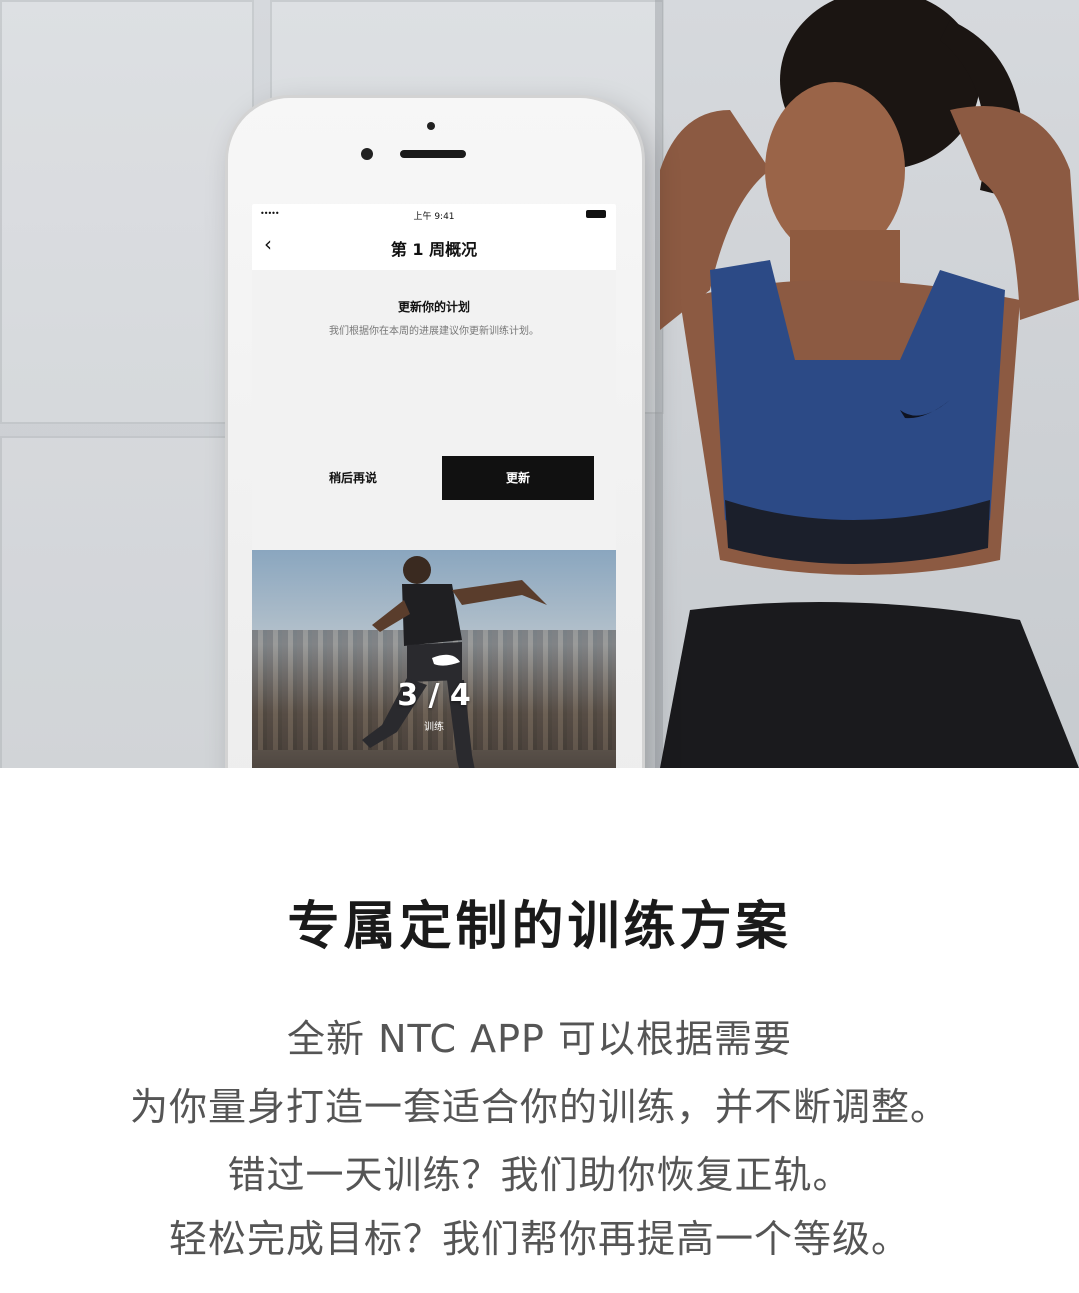 The width and height of the screenshot is (1079, 1293). Describe the element at coordinates (518, 478) in the screenshot. I see `update-button: 更新` at that location.